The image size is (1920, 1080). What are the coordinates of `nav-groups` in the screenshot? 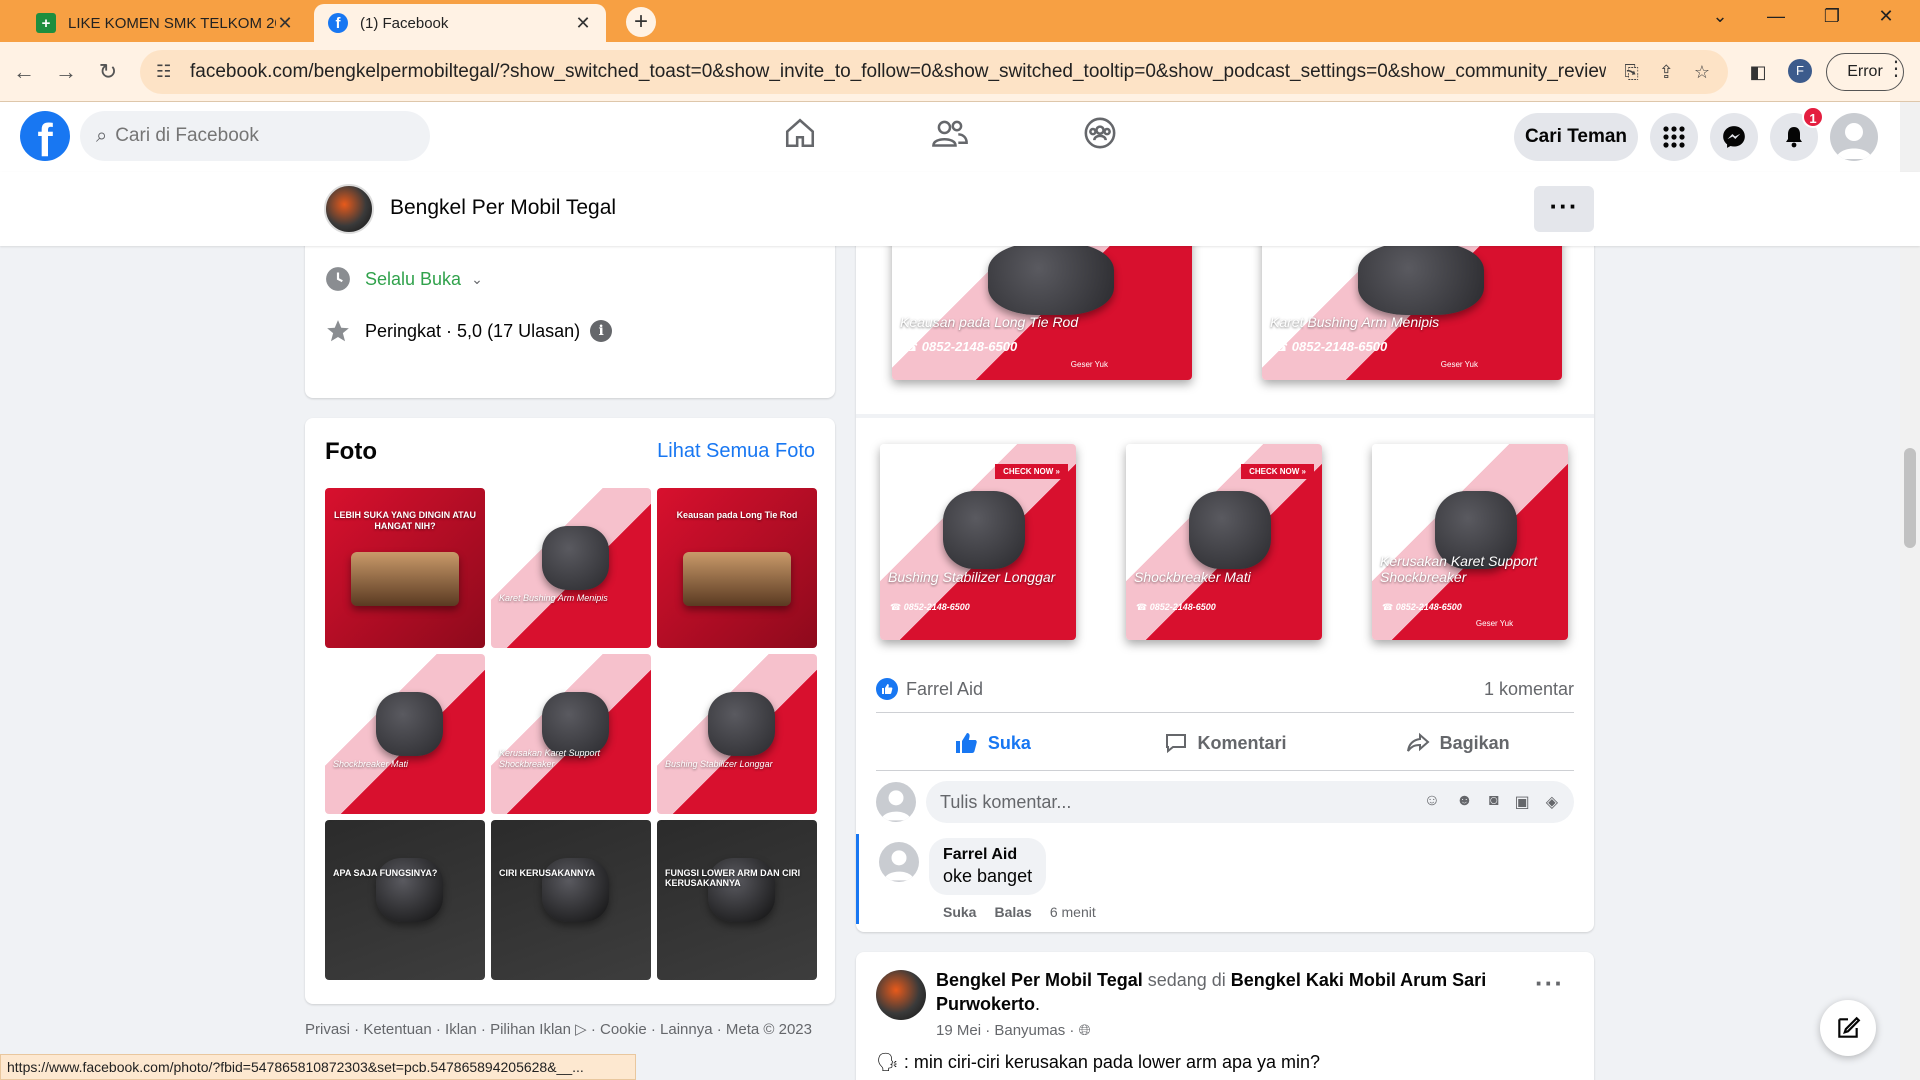 It's located at (1100, 137).